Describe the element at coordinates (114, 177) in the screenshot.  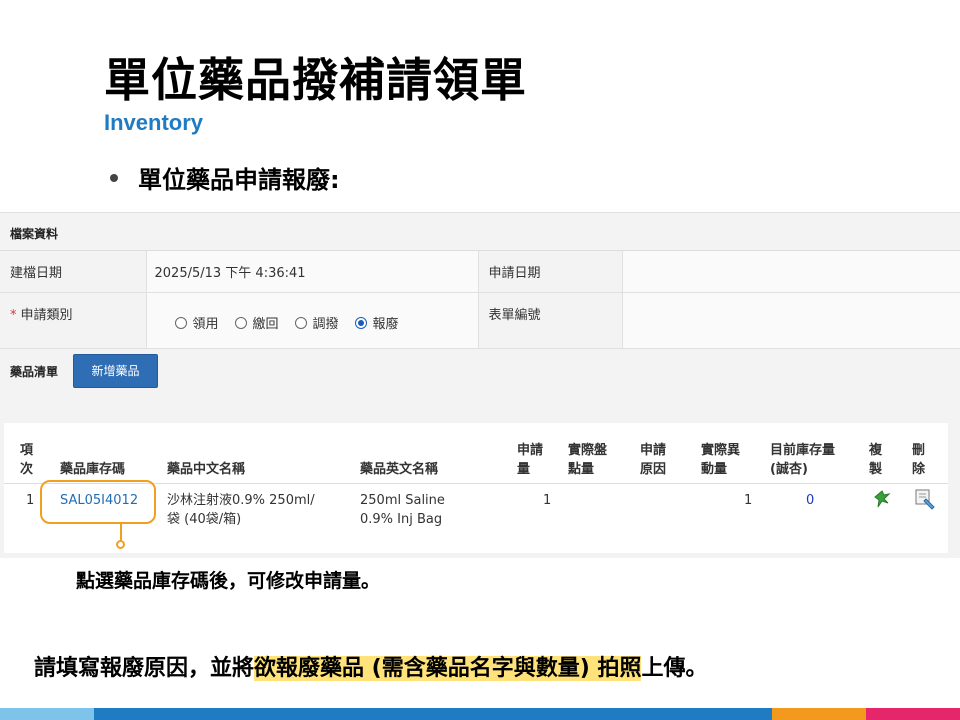
I see `bullet-dot-icon` at that location.